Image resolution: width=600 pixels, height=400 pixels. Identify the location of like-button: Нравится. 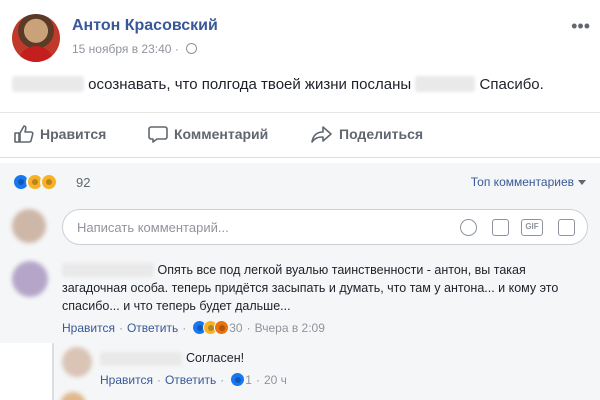
(60, 134).